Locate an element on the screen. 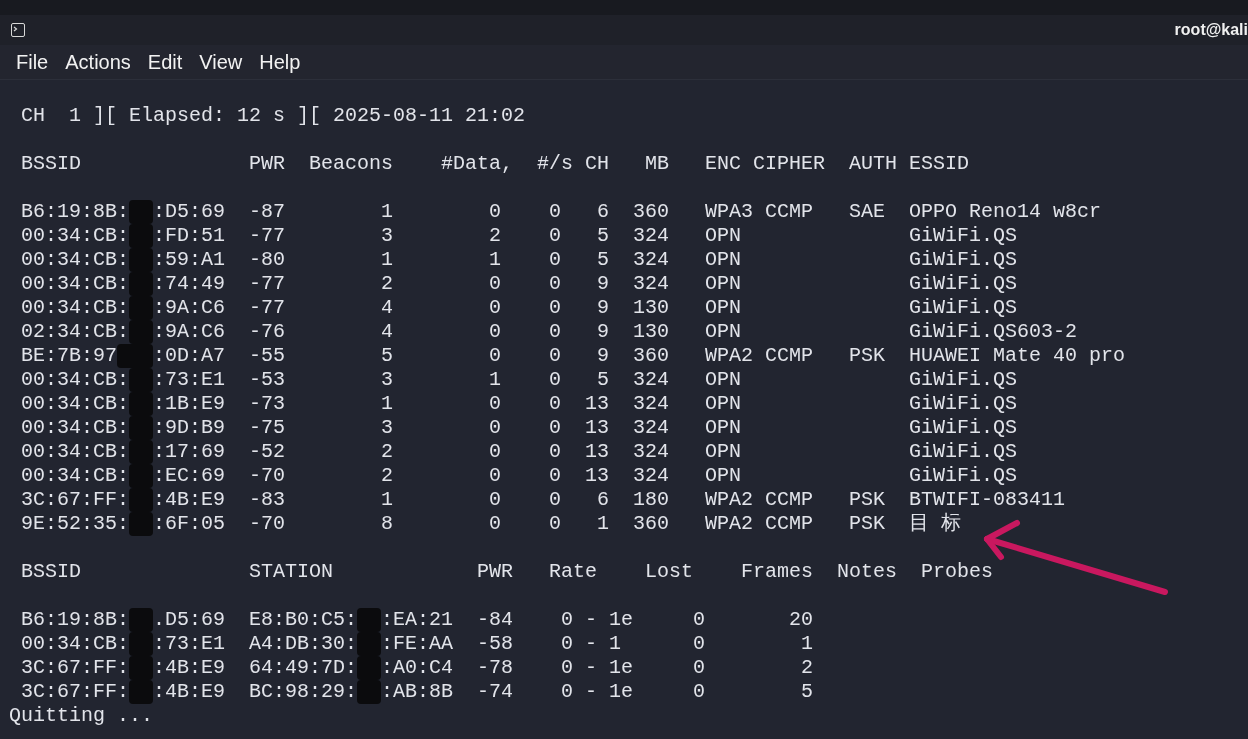 The image size is (1248, 739). auth-value: SAE is located at coordinates (867, 211).